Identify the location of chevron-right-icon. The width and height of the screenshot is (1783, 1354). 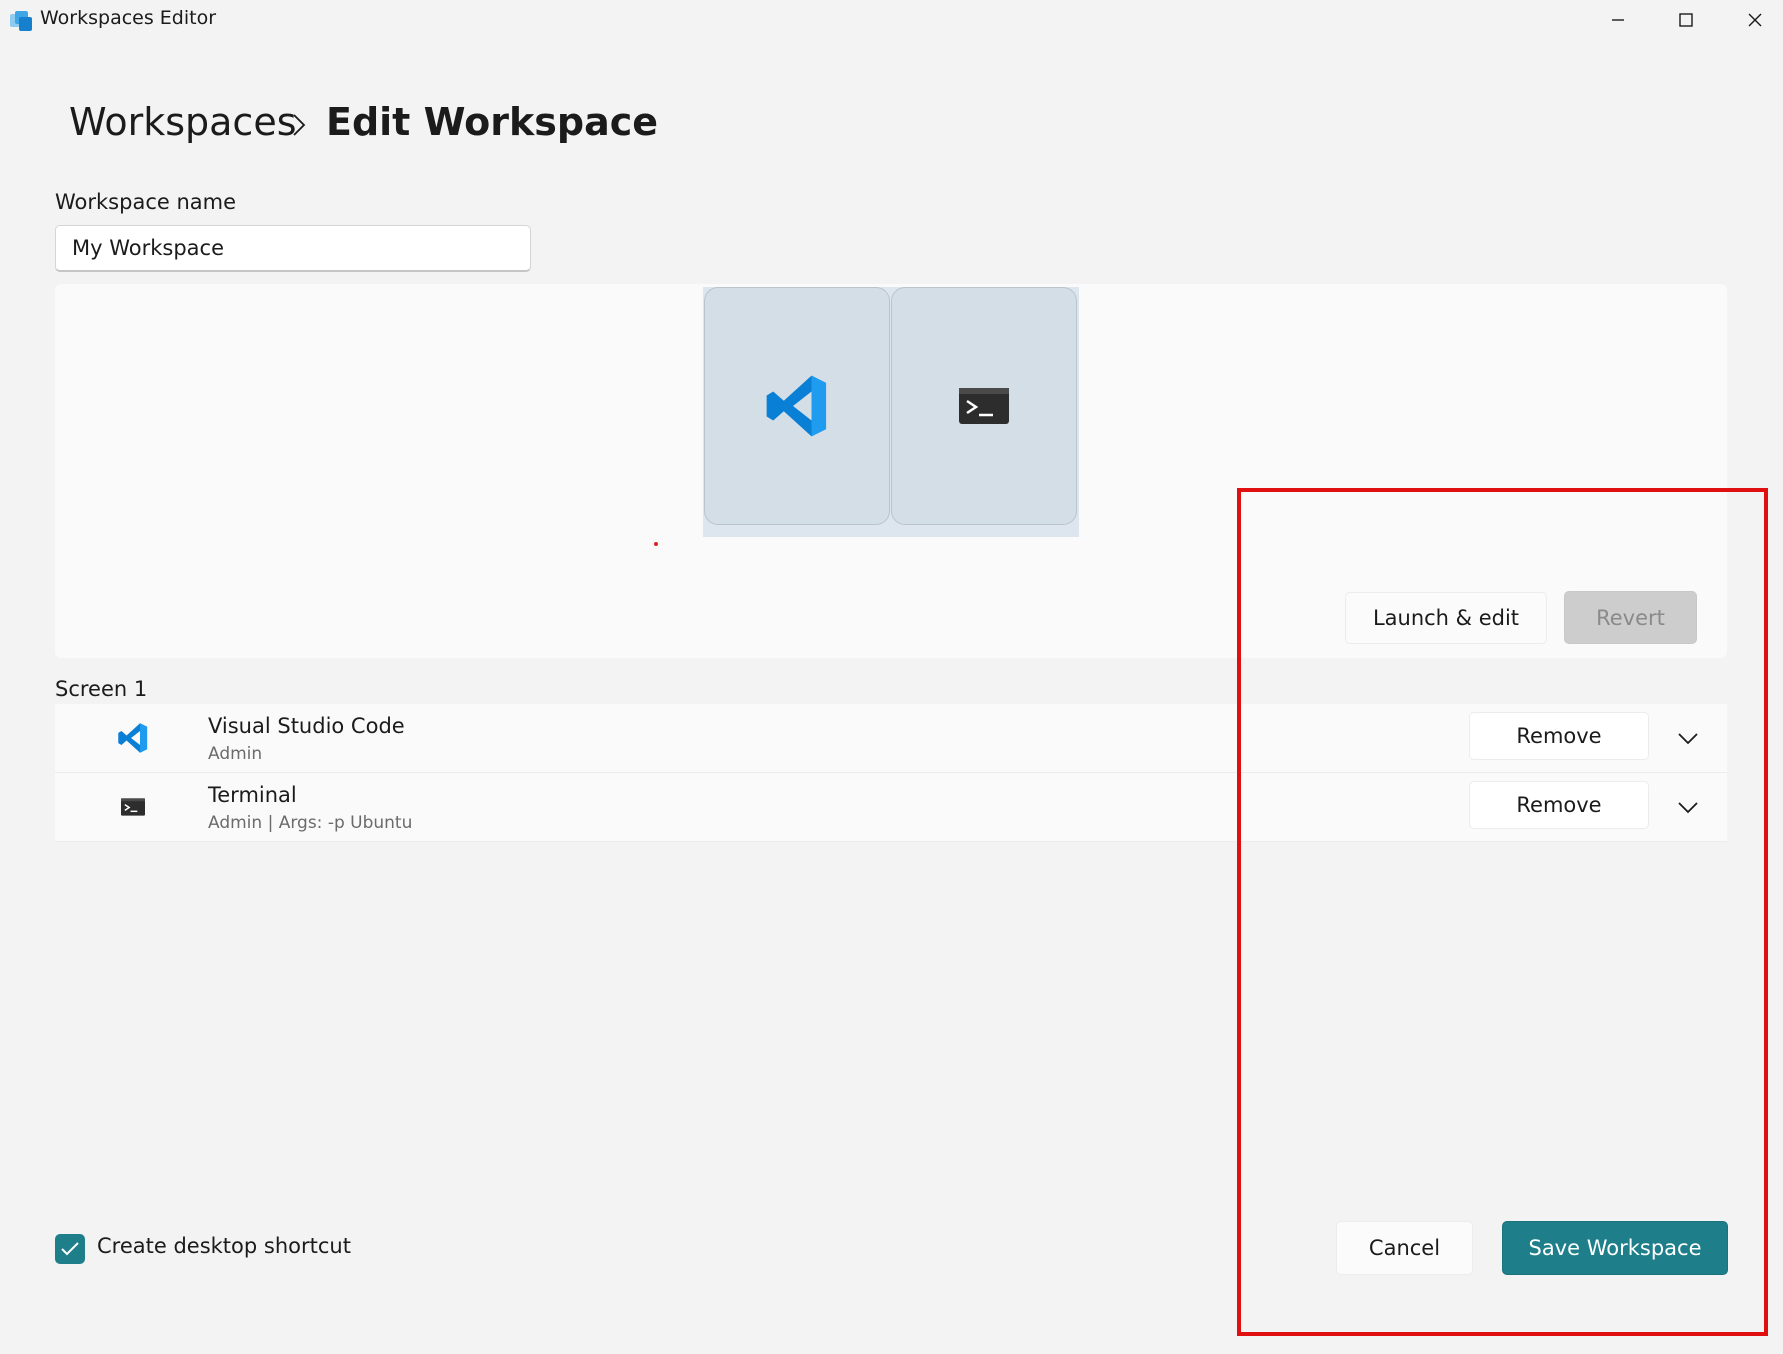
(299, 125).